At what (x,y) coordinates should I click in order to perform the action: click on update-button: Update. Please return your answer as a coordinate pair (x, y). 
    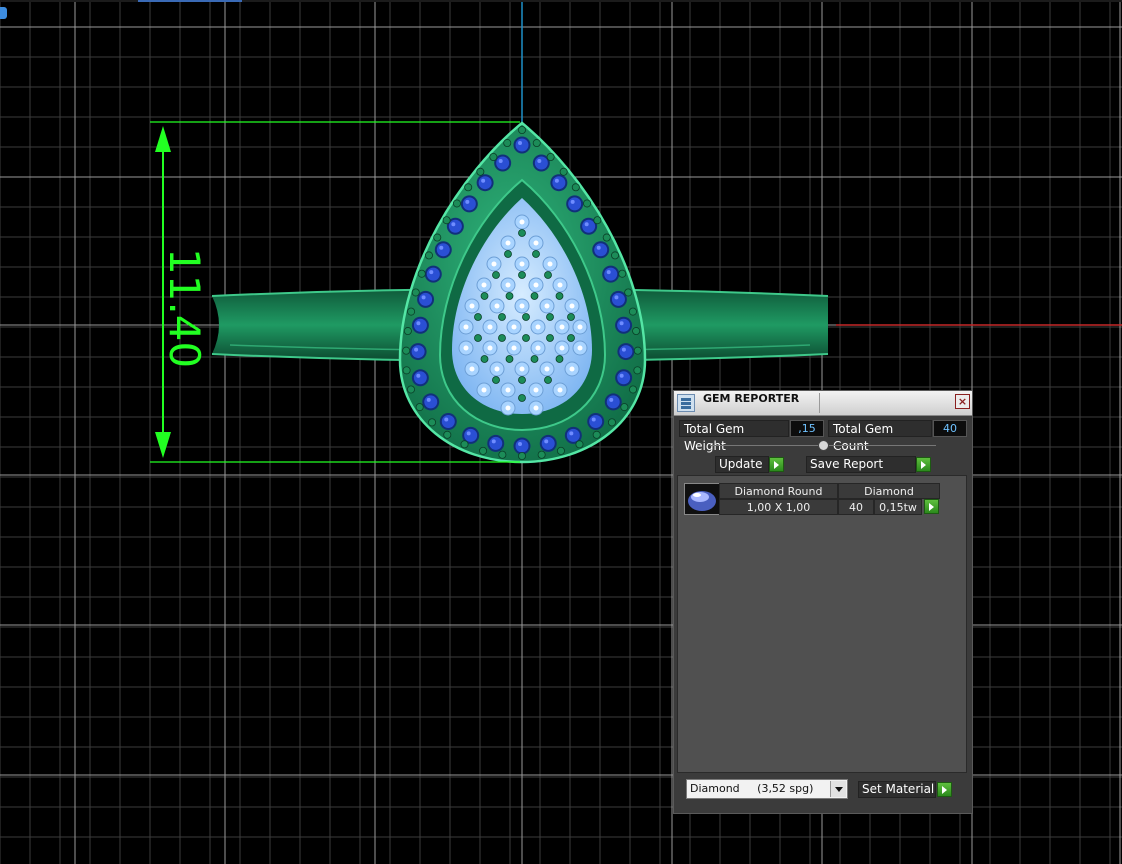
    Looking at the image, I should click on (742, 464).